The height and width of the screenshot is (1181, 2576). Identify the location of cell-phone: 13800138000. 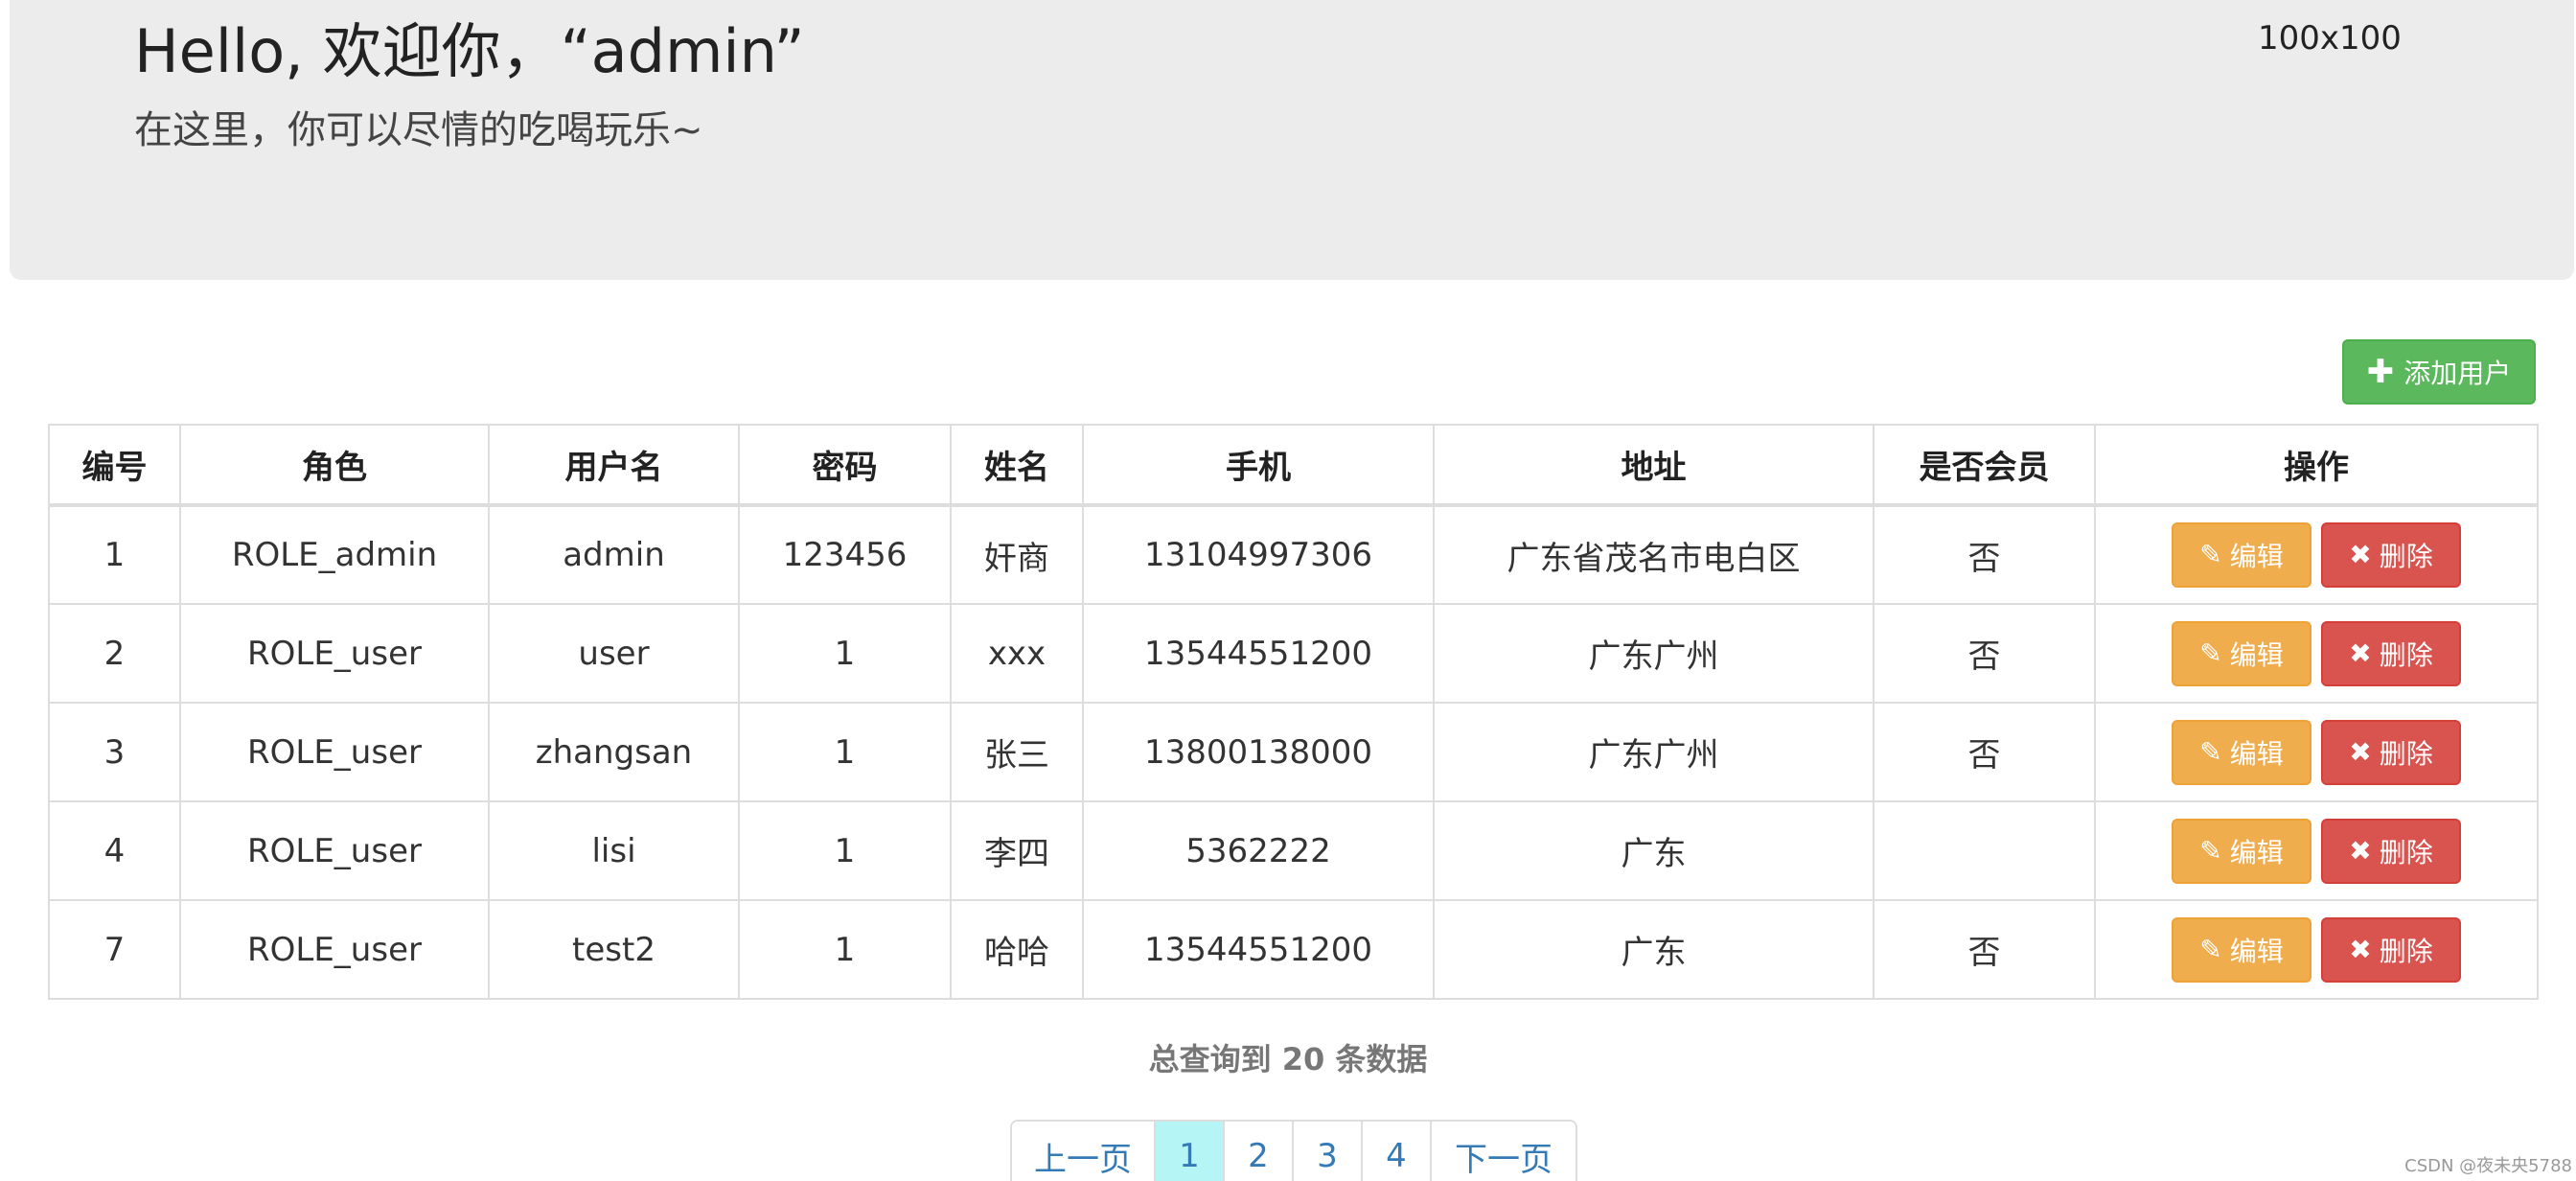
(1258, 752).